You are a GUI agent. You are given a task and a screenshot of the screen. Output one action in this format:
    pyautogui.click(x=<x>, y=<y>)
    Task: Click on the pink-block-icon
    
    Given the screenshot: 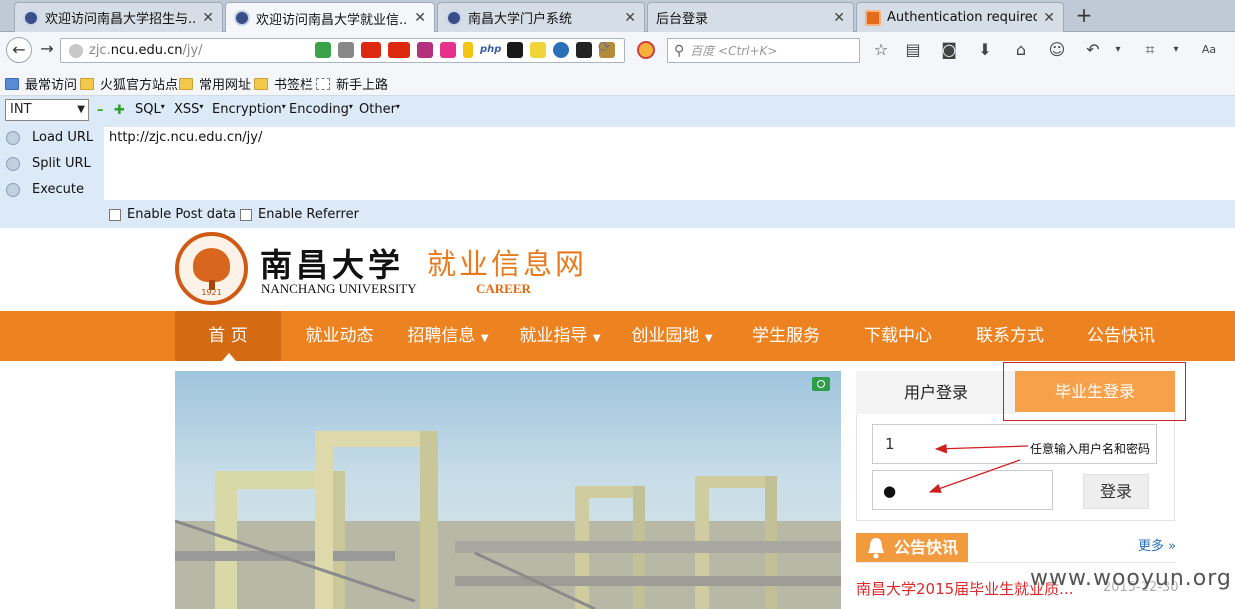 What is the action you would take?
    pyautogui.click(x=448, y=50)
    